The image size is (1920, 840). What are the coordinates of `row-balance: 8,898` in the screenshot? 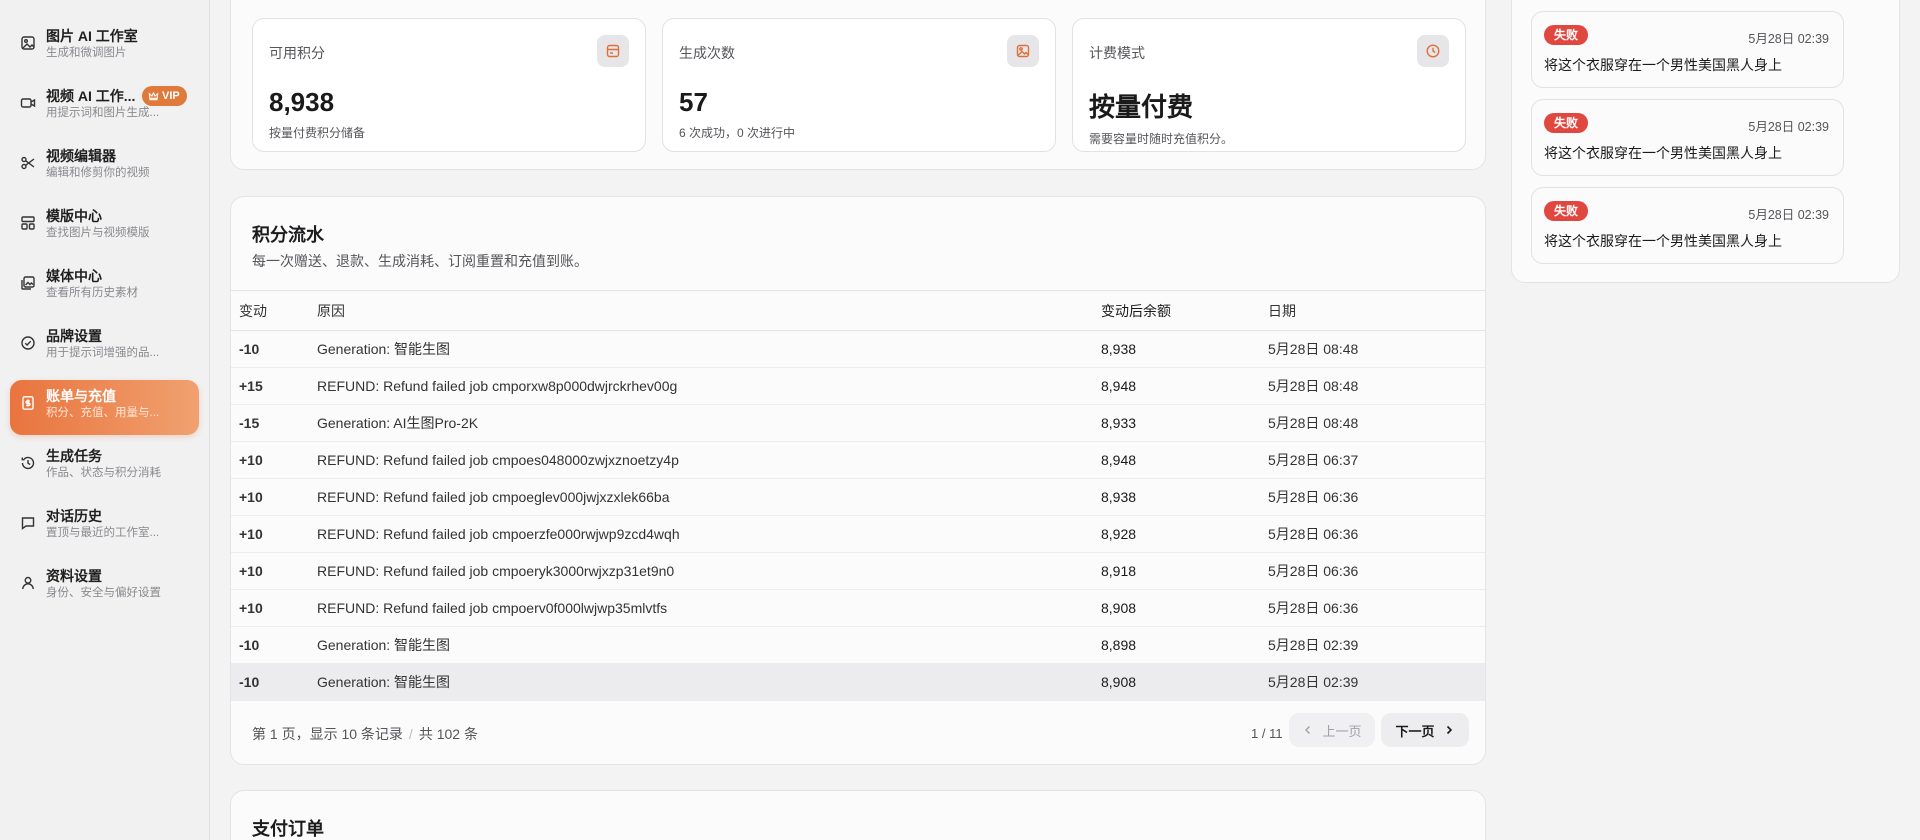 It's located at (1184, 645).